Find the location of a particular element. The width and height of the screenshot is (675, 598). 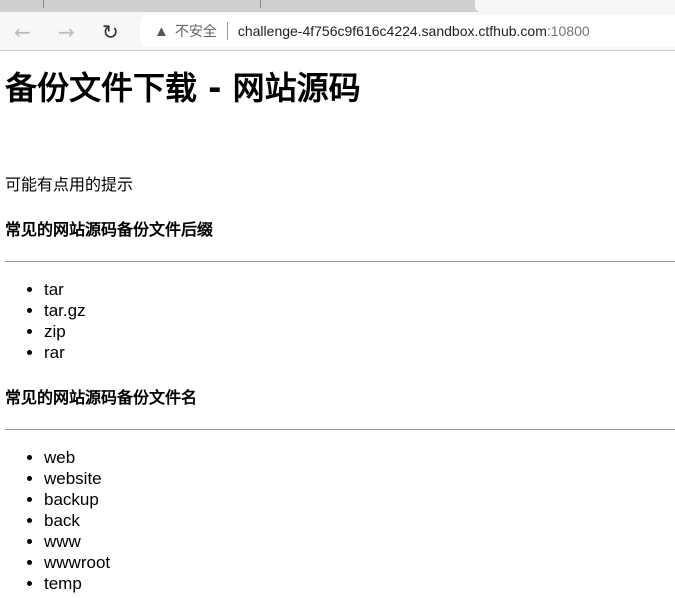

list-item: back is located at coordinates (357, 520).